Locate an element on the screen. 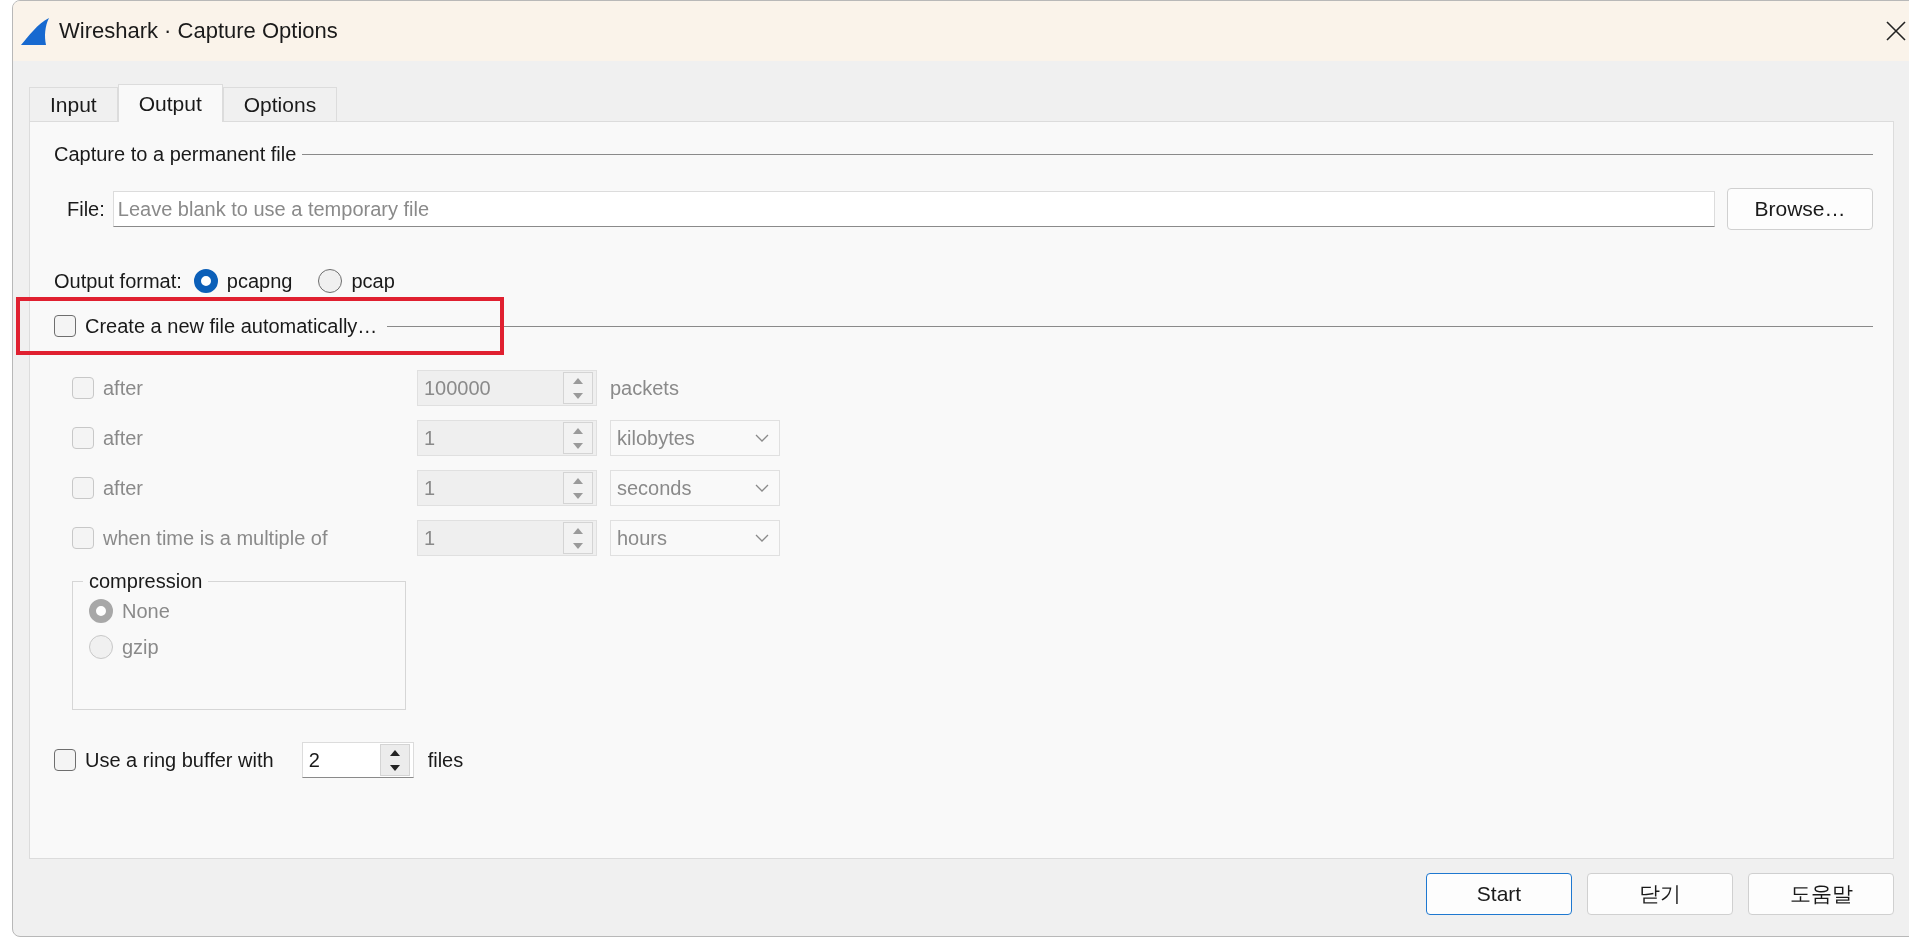 The width and height of the screenshot is (1909, 937). field-label: File: is located at coordinates (86, 209).